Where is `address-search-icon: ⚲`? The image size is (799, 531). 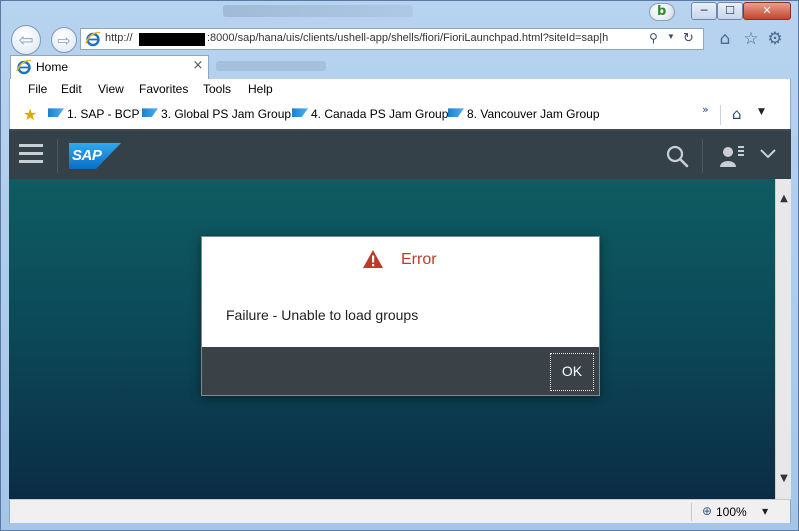 address-search-icon: ⚲ is located at coordinates (657, 39).